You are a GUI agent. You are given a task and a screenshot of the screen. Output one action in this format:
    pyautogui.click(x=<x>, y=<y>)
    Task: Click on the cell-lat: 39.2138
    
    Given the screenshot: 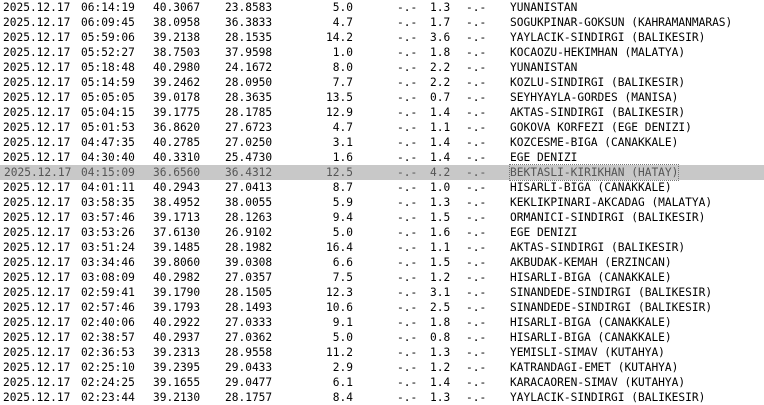 What is the action you would take?
    pyautogui.click(x=177, y=37)
    